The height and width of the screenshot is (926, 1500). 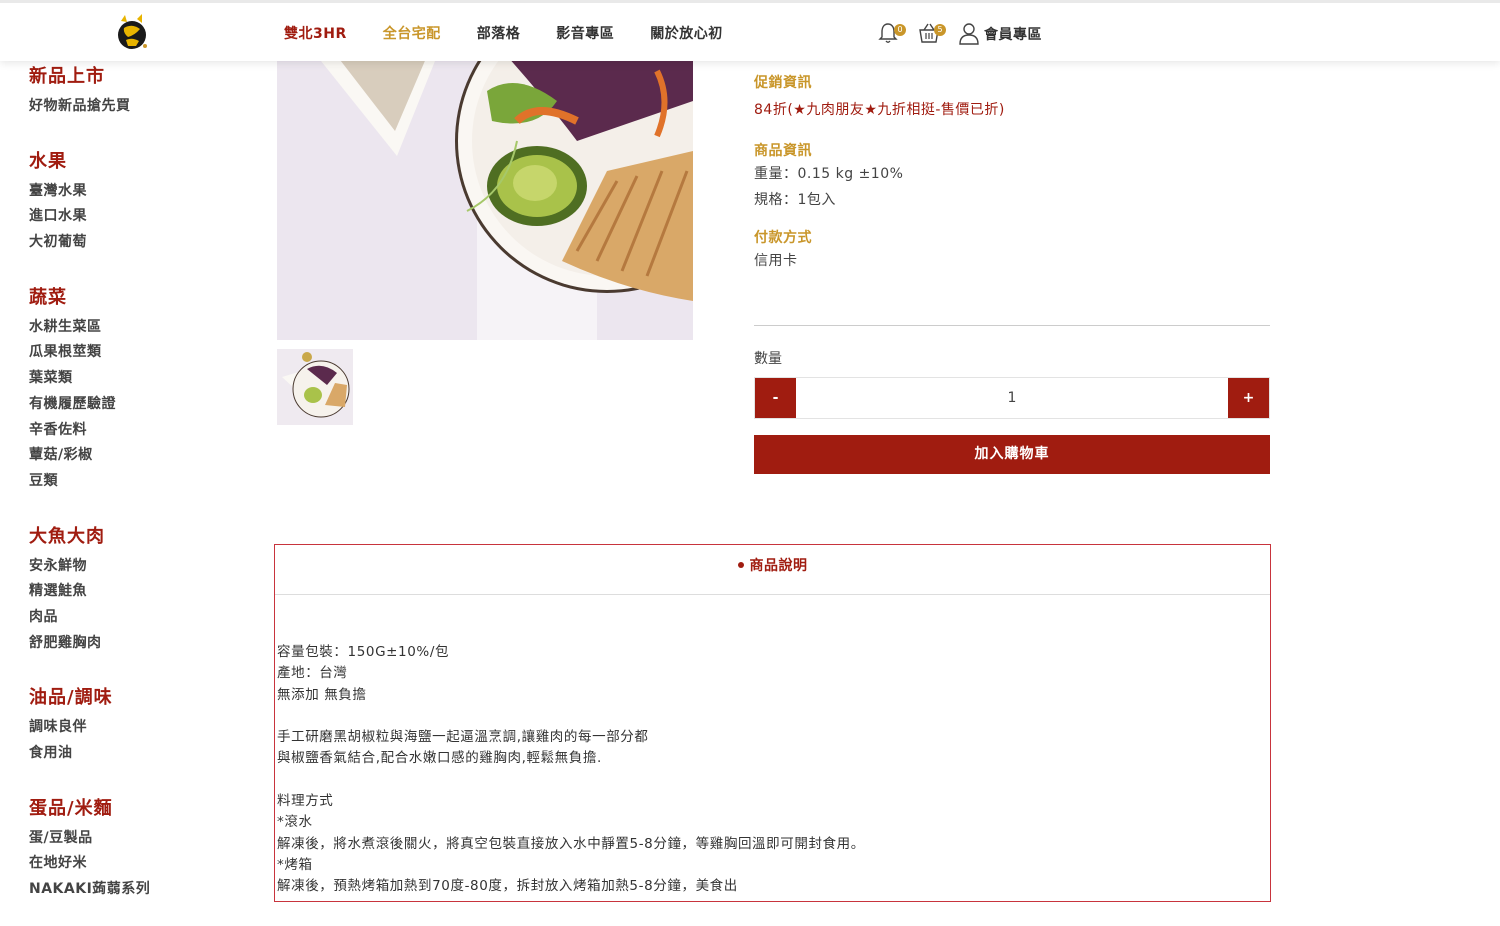 What do you see at coordinates (940, 30) in the screenshot?
I see `cart-count-badge: 5` at bounding box center [940, 30].